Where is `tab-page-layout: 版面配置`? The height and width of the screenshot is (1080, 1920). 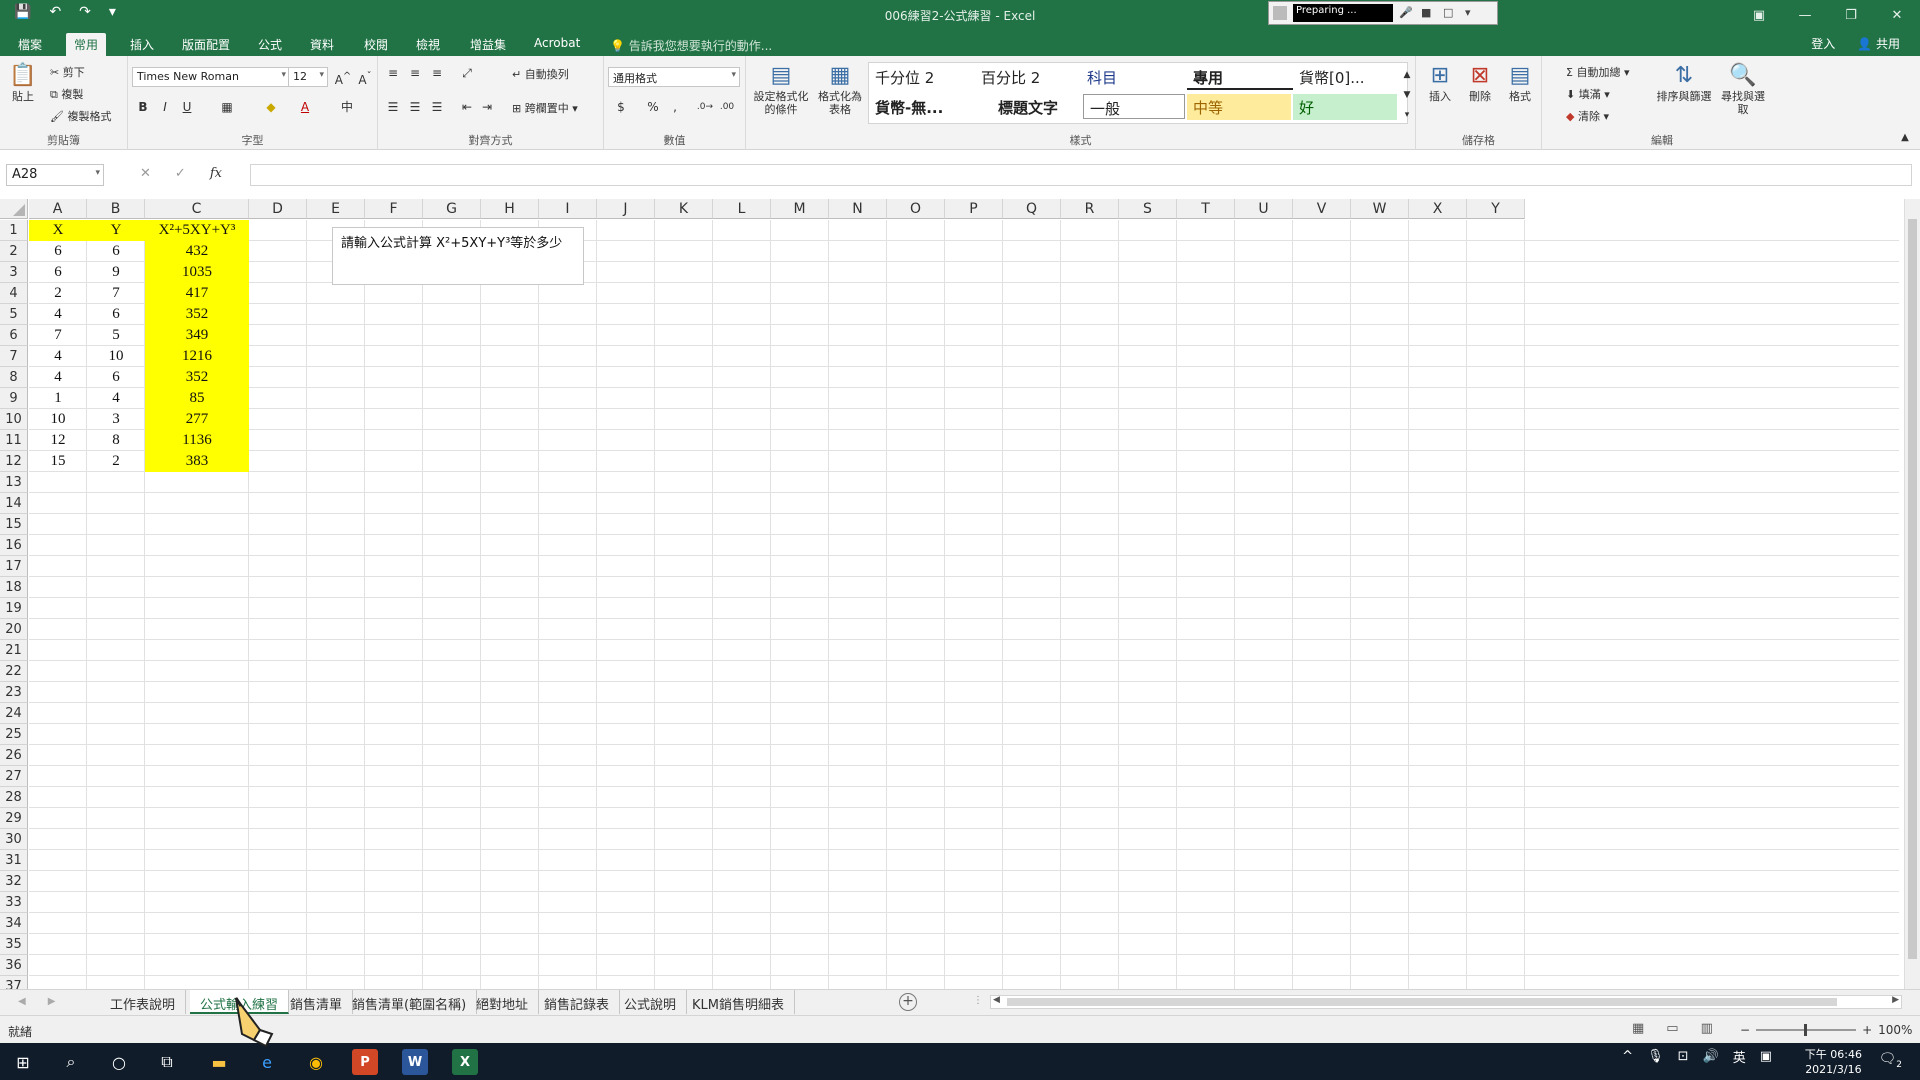 tab-page-layout: 版面配置 is located at coordinates (206, 44).